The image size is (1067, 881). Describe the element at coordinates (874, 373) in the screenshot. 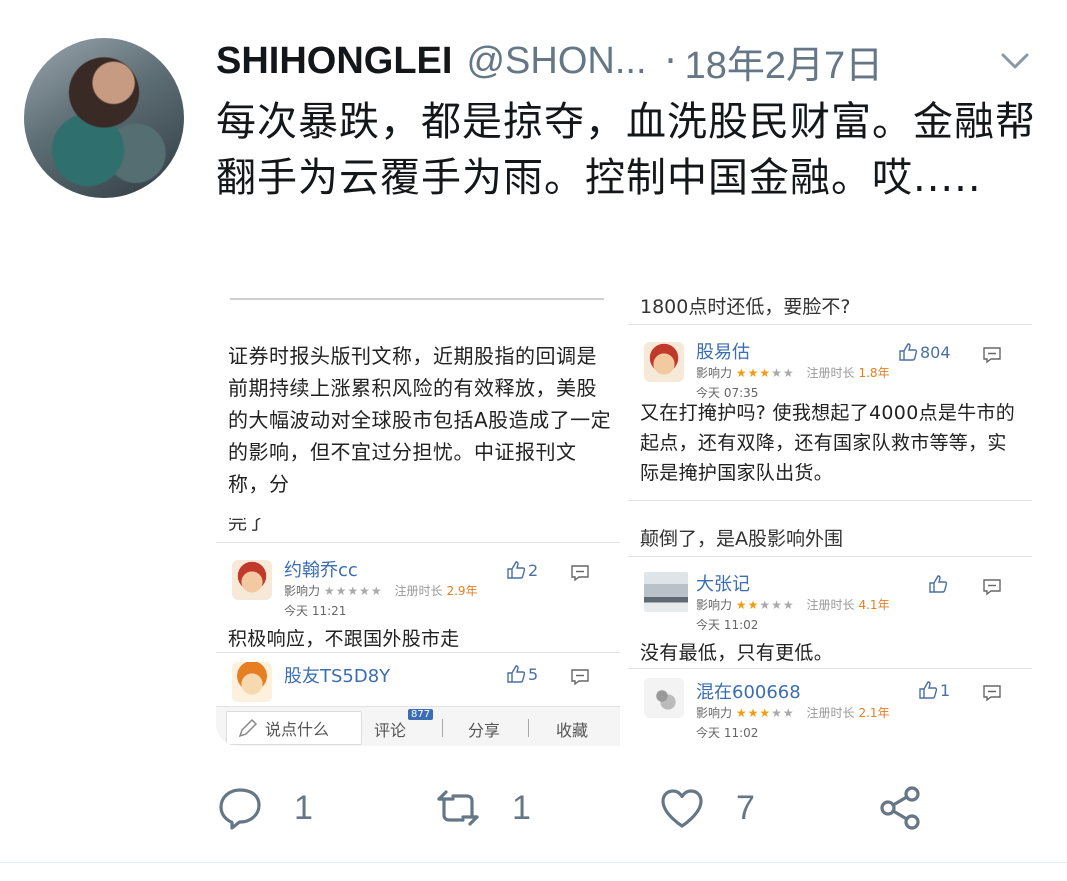

I see `reg-years: 1.8年` at that location.